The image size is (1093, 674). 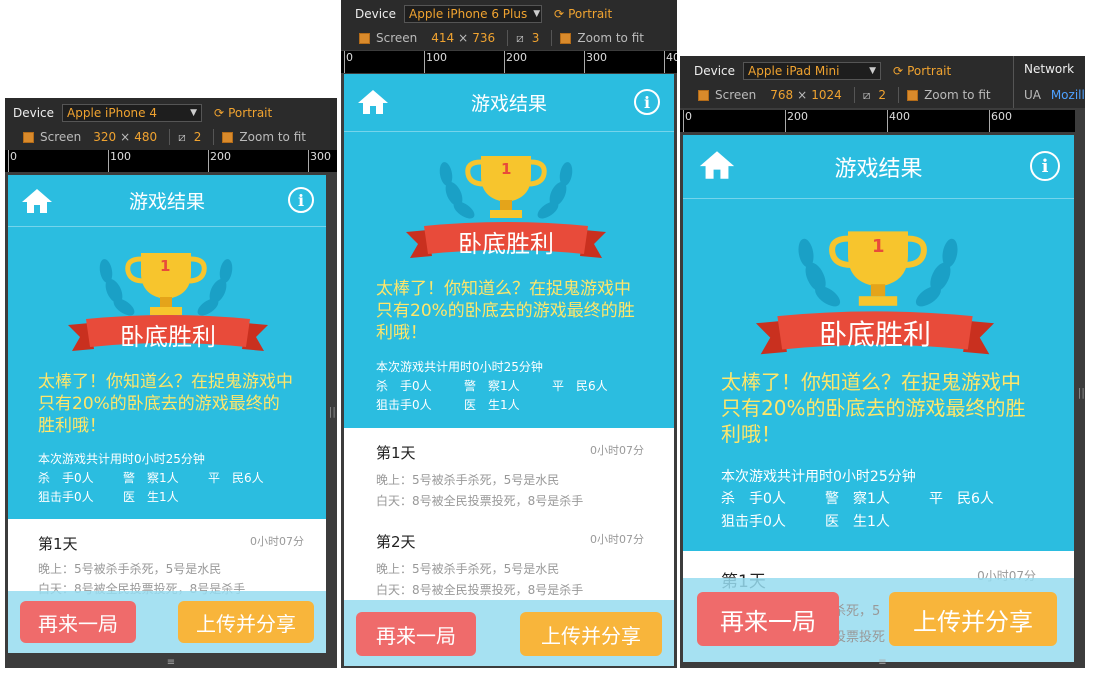 I want to click on pixel-ratio-value: 3, so click(x=536, y=38).